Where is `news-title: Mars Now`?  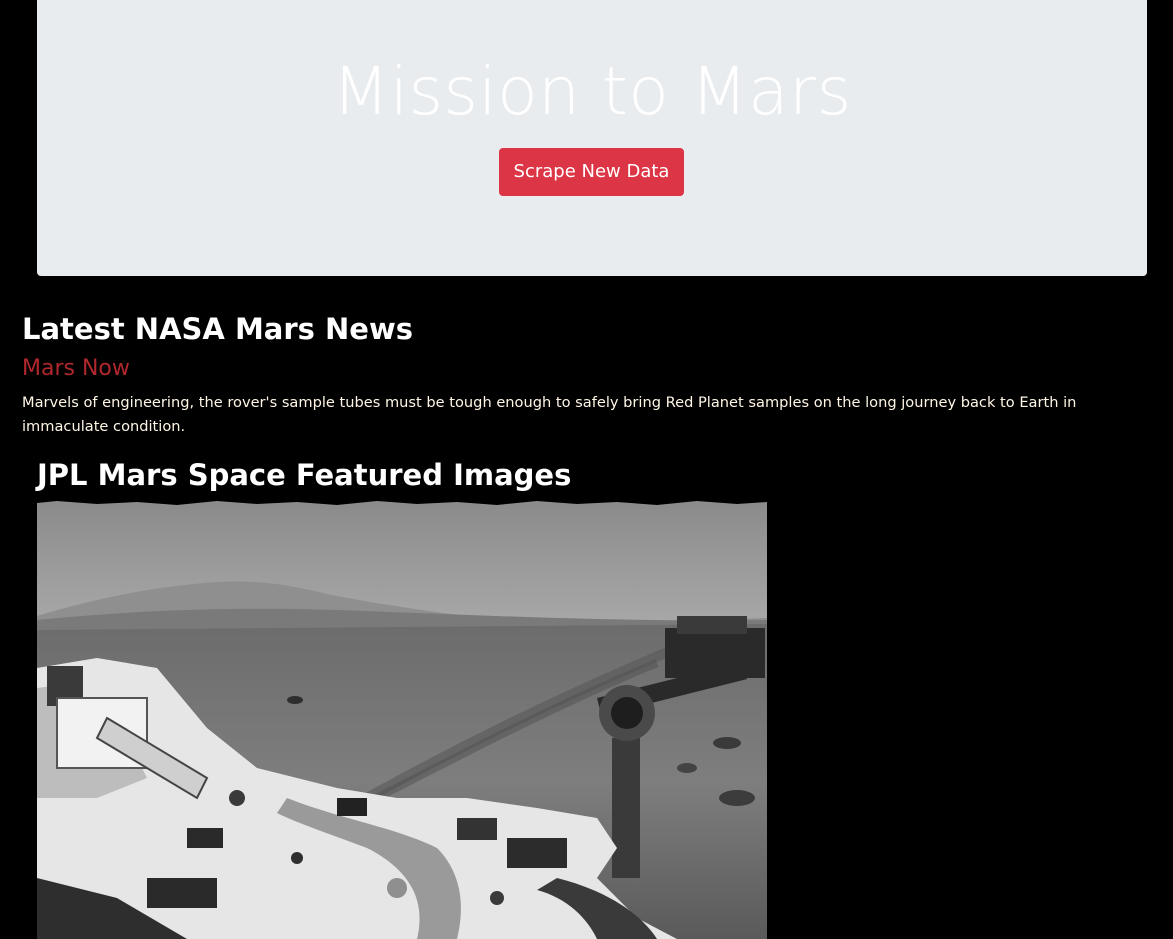
news-title: Mars Now is located at coordinates (76, 368).